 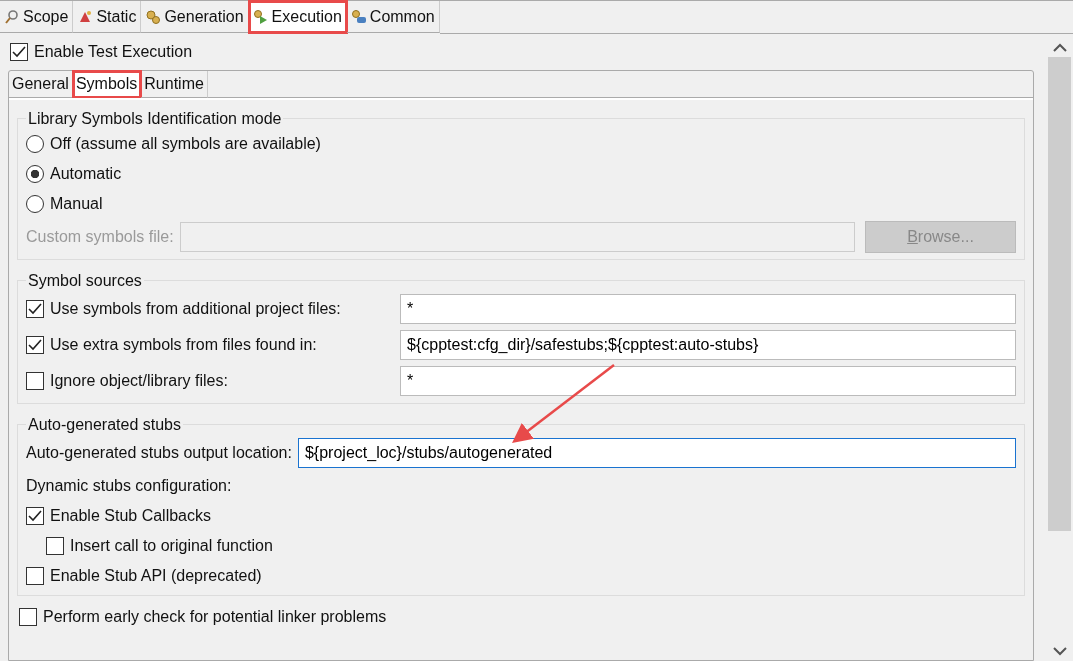 What do you see at coordinates (174, 84) in the screenshot?
I see `tab: Runtime` at bounding box center [174, 84].